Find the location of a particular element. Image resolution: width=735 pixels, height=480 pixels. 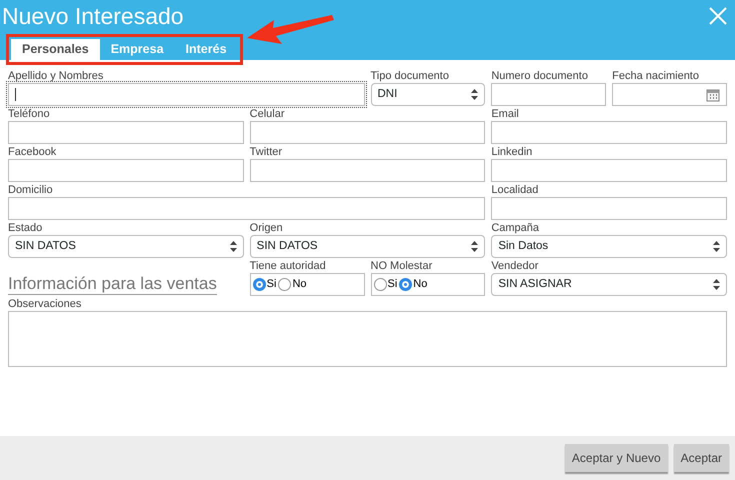

text-area is located at coordinates (367, 339).